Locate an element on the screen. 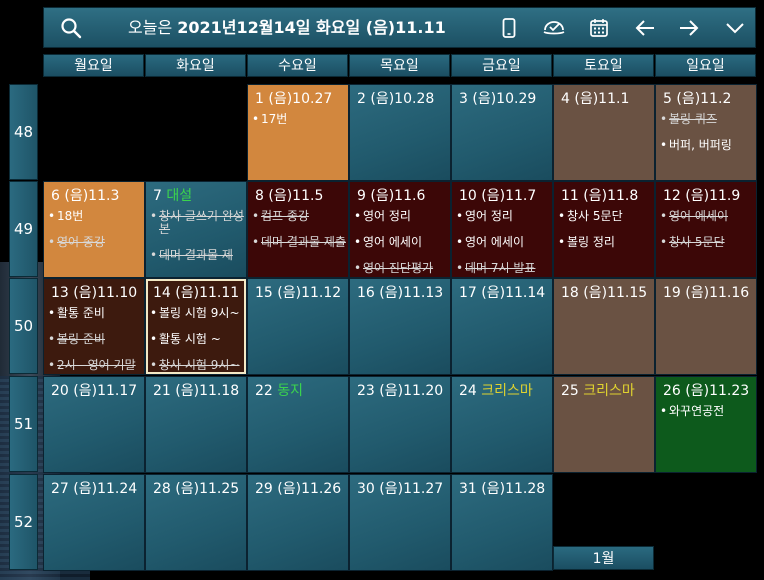 The height and width of the screenshot is (580, 764). day-number: 9 is located at coordinates (361, 196).